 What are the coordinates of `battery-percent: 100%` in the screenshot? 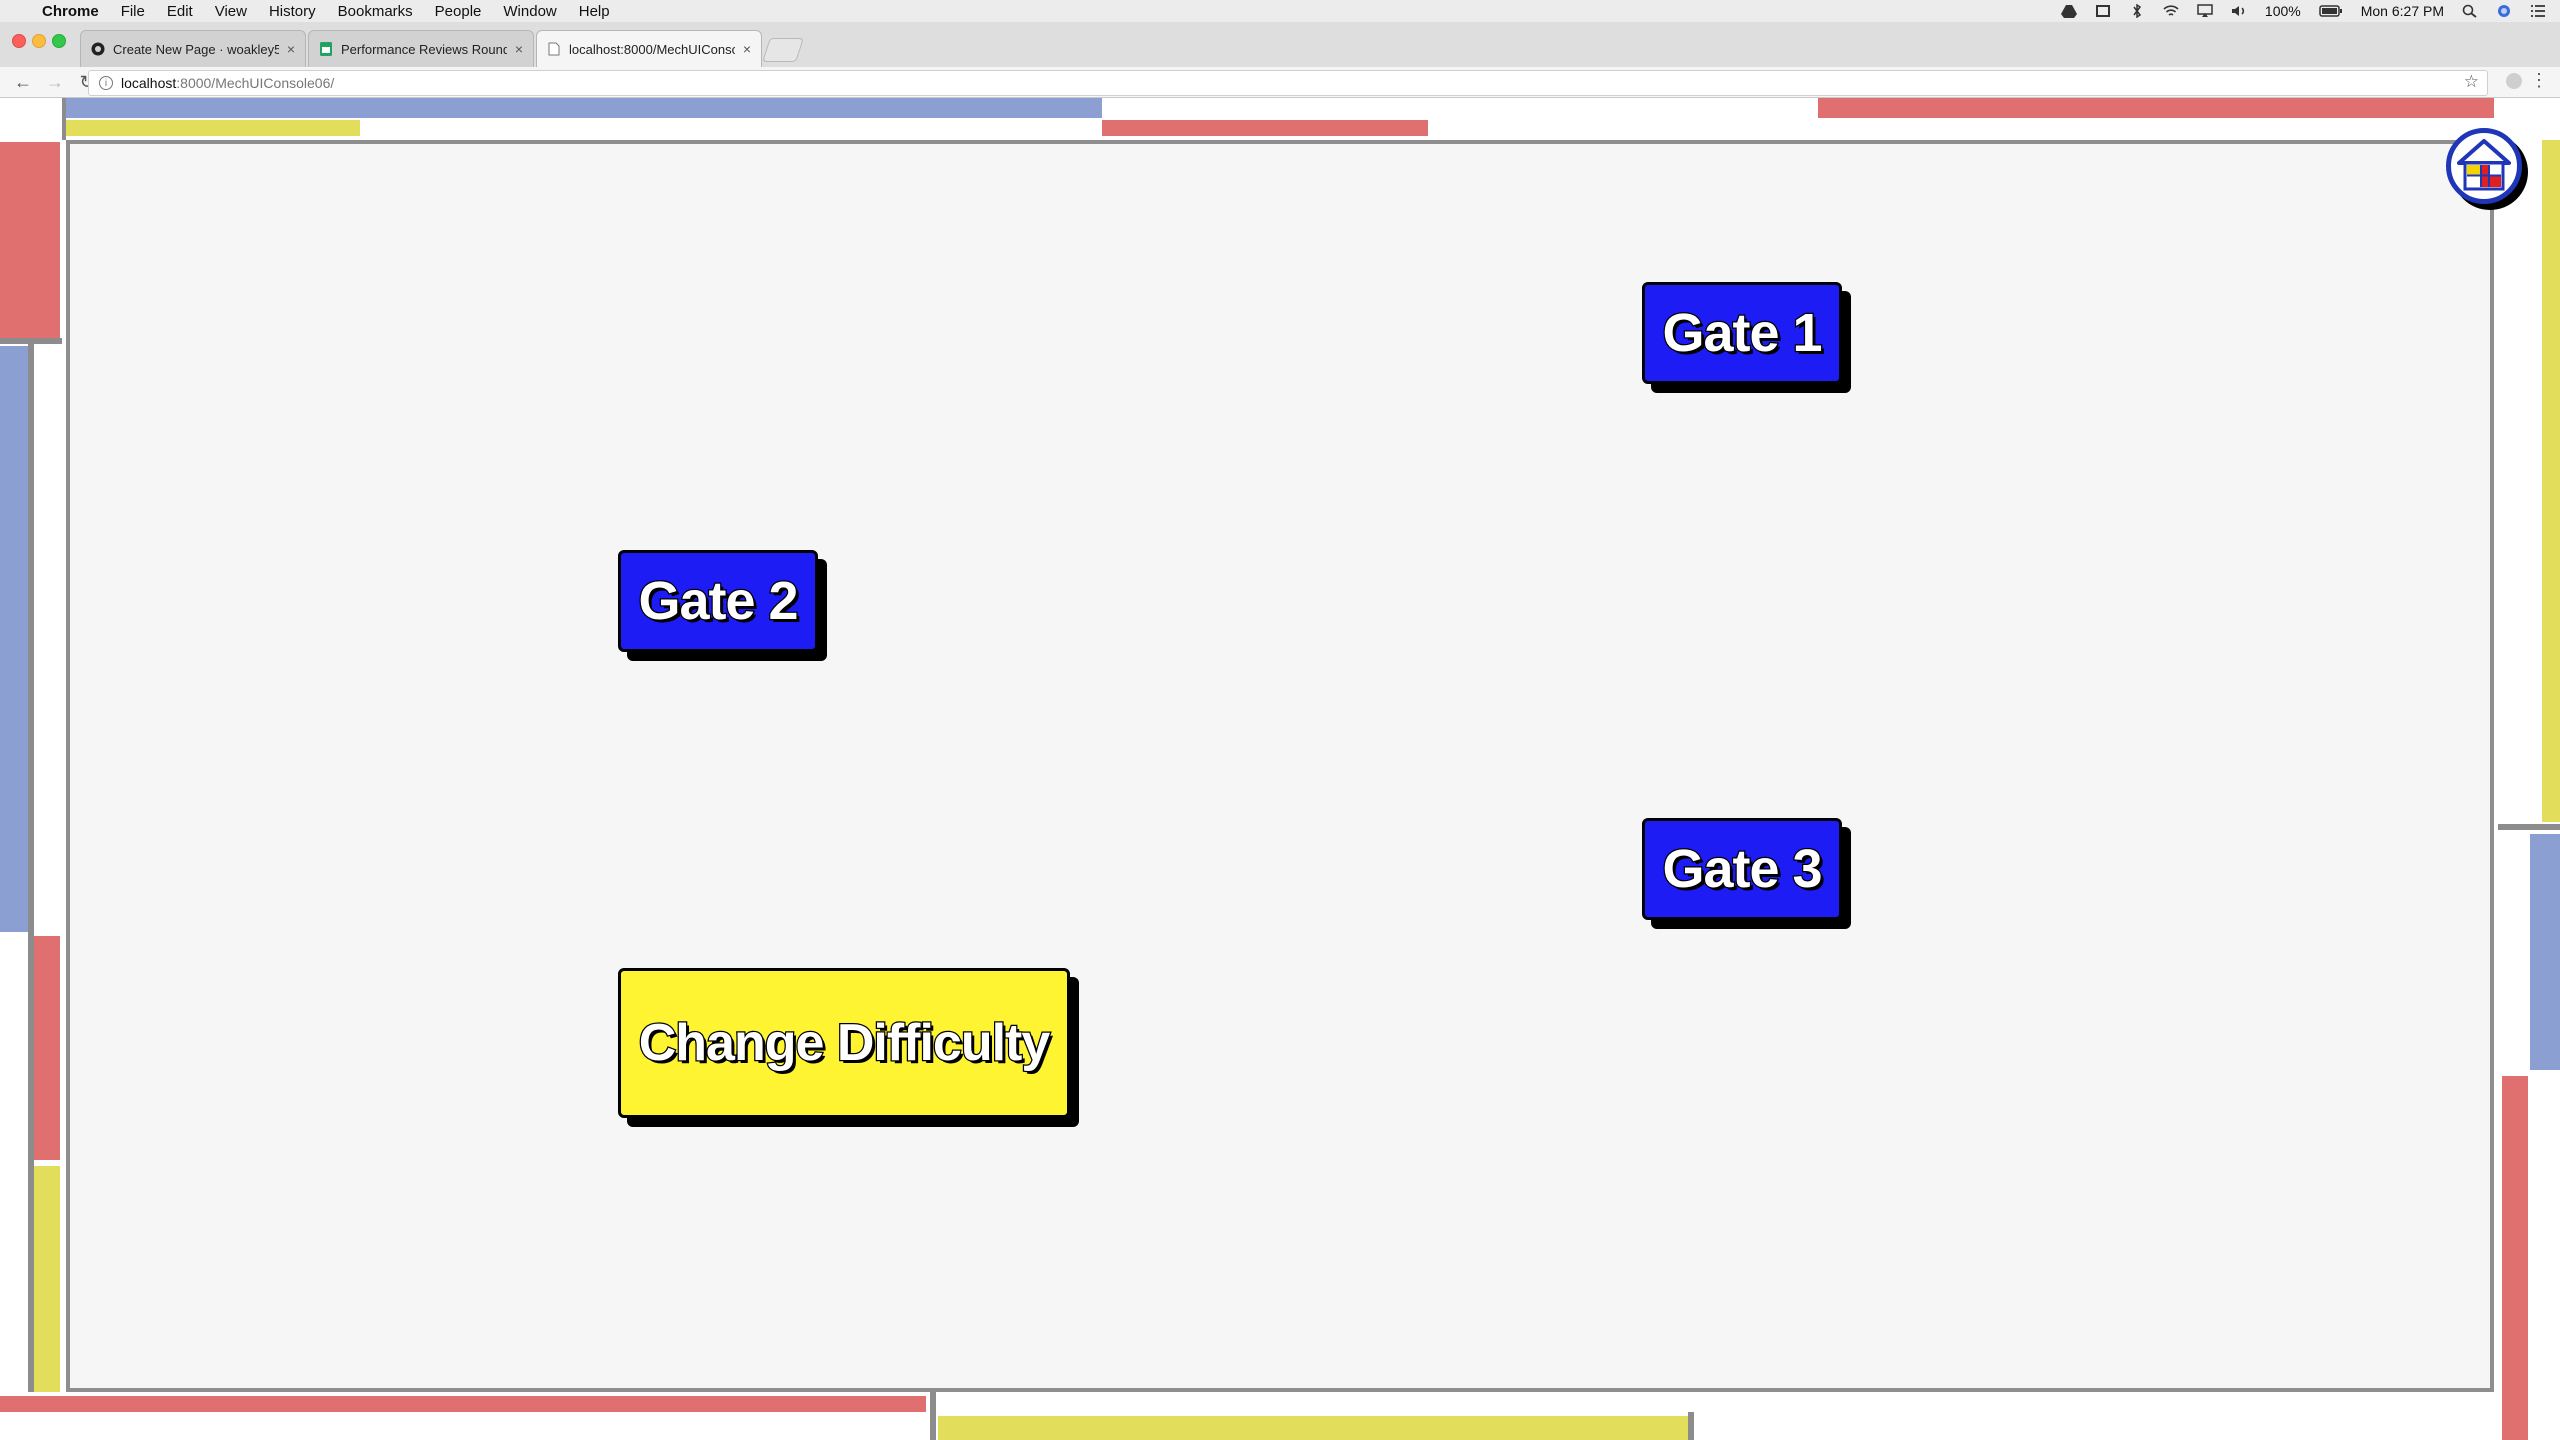 It's located at (2282, 11).